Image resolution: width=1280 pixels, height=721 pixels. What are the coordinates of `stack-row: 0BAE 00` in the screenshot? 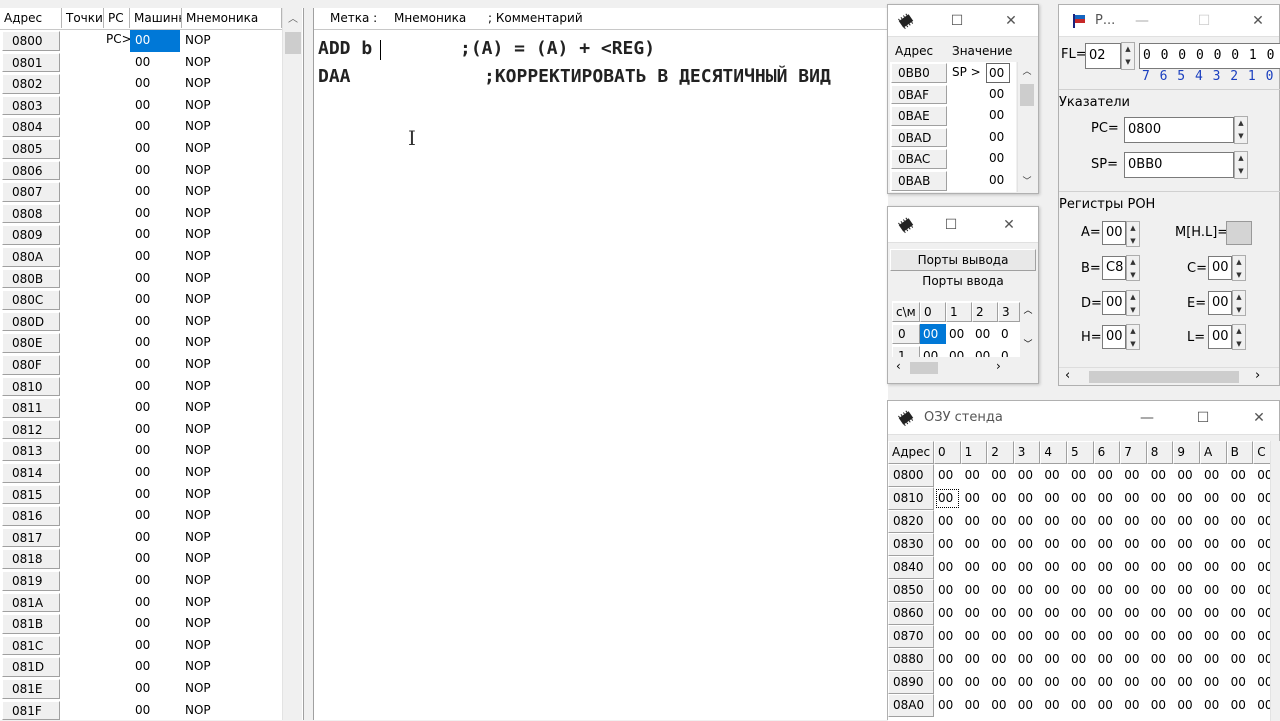 It's located at (953, 116).